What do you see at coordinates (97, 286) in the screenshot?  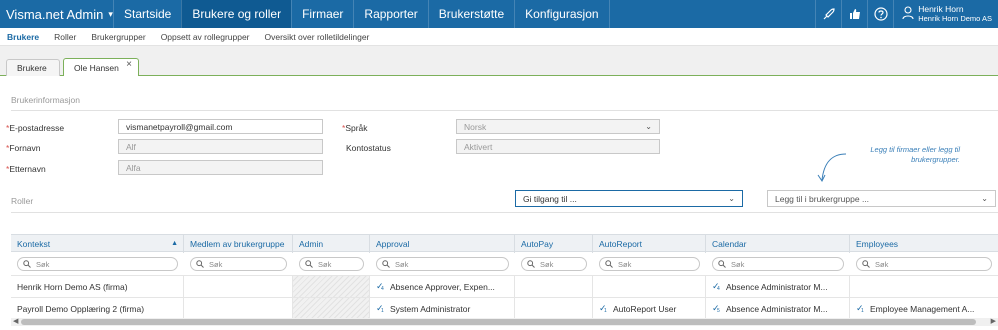 I see `cell-context: Henrik Horn Demo AS (firma)` at bounding box center [97, 286].